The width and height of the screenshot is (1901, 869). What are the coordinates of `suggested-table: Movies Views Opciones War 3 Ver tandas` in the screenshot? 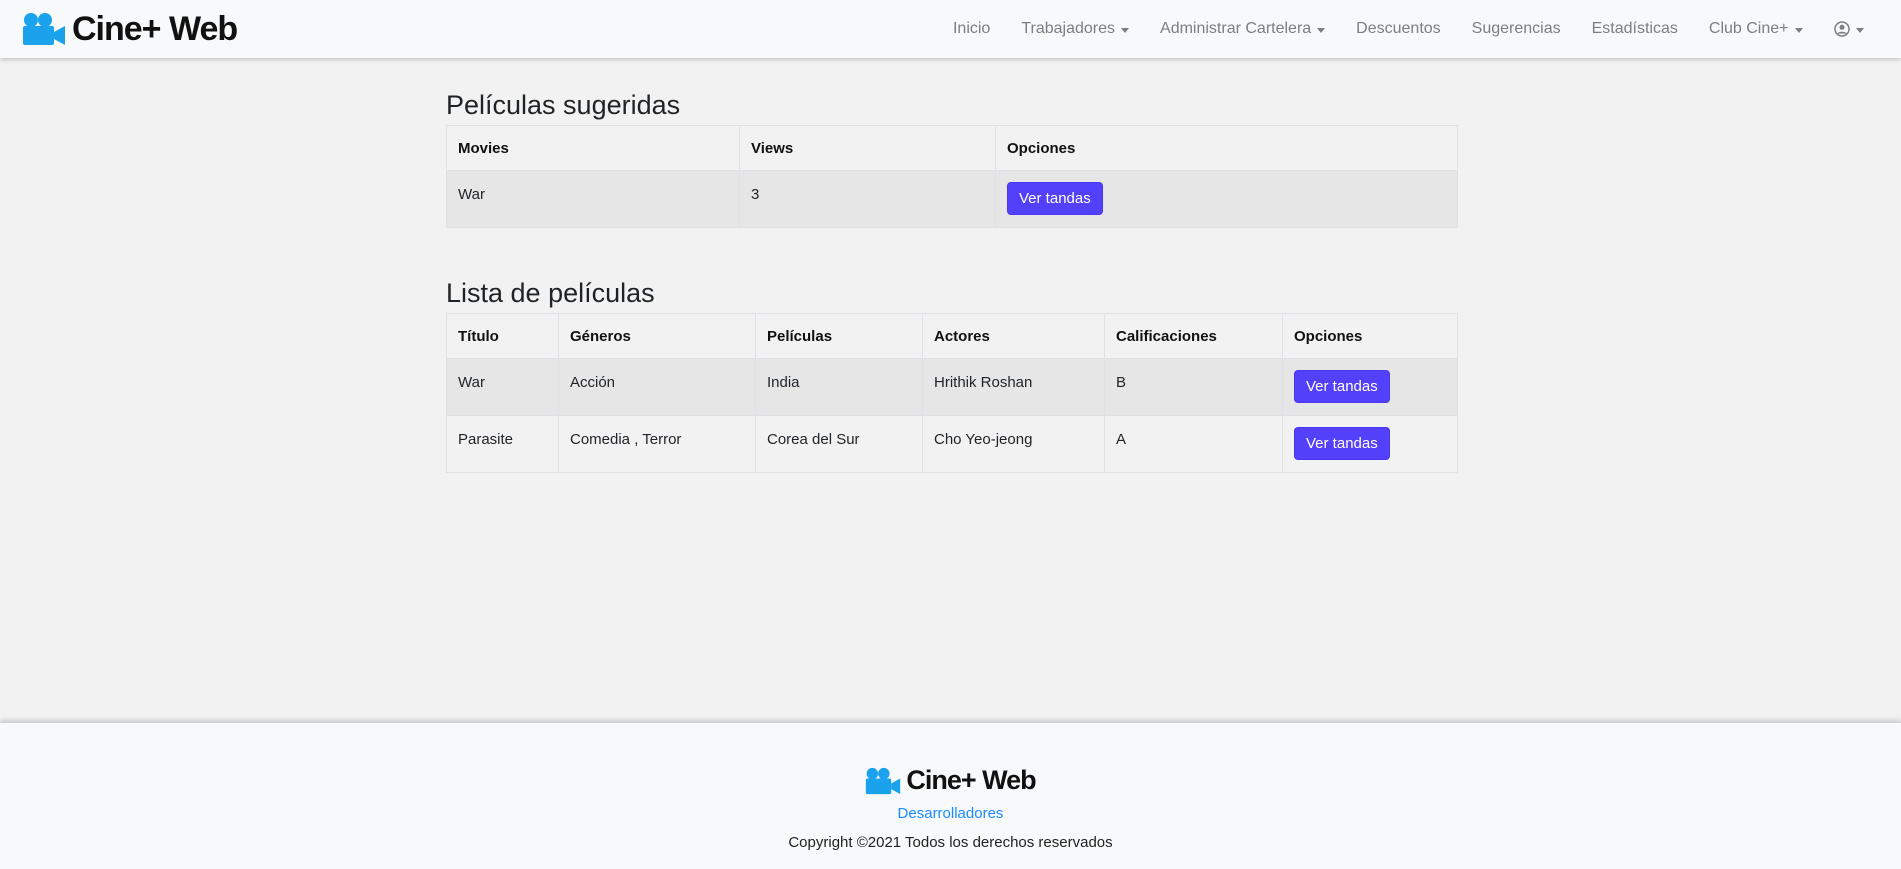 It's located at (952, 176).